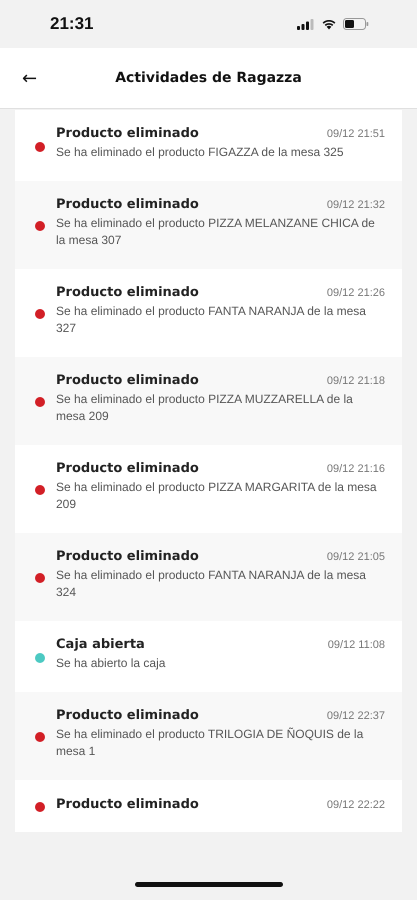 The width and height of the screenshot is (417, 900). Describe the element at coordinates (355, 469) in the screenshot. I see `activity-time: 09/12 21:16` at that location.